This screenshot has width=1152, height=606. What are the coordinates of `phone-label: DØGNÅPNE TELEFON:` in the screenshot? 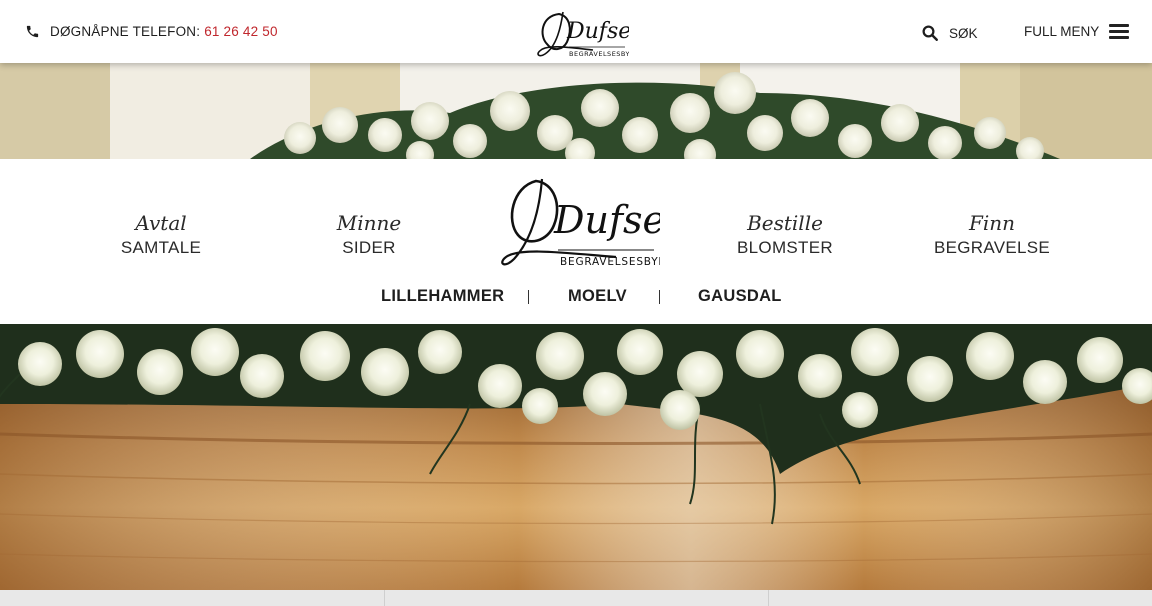 It's located at (125, 31).